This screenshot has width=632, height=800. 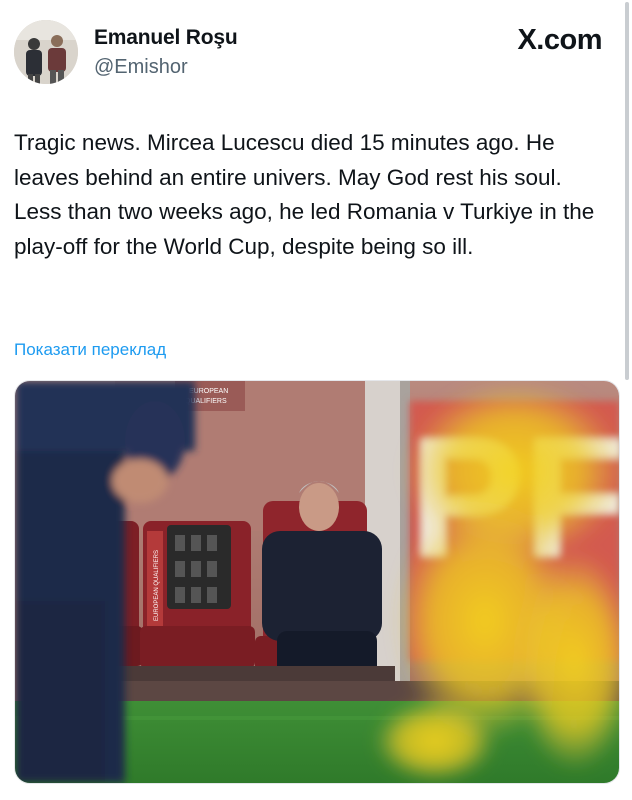 I want to click on author-handle: @Emishor, so click(x=141, y=67).